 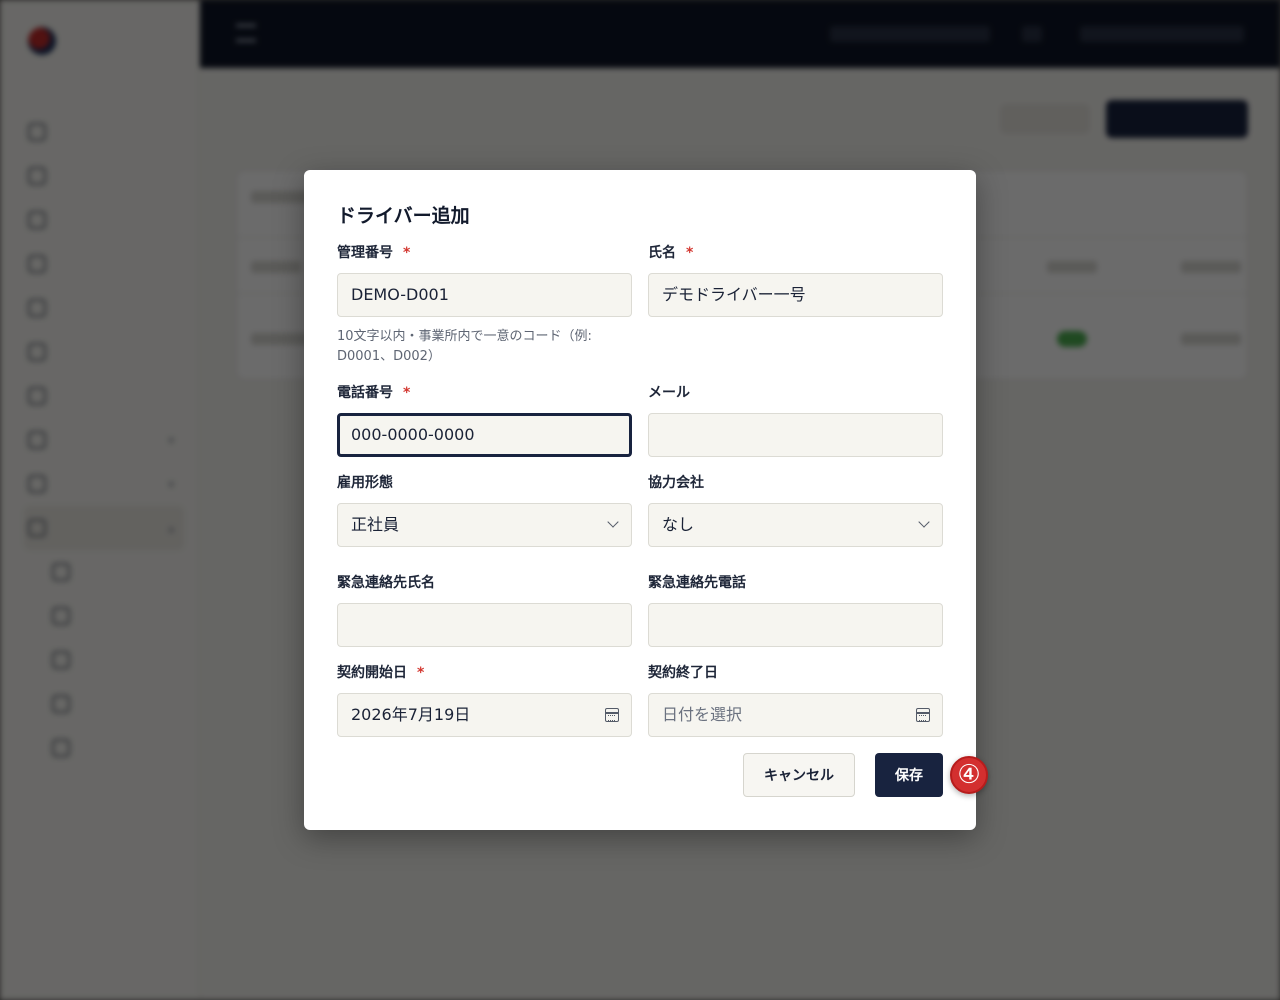 What do you see at coordinates (909, 775) in the screenshot?
I see `save-button: 保存` at bounding box center [909, 775].